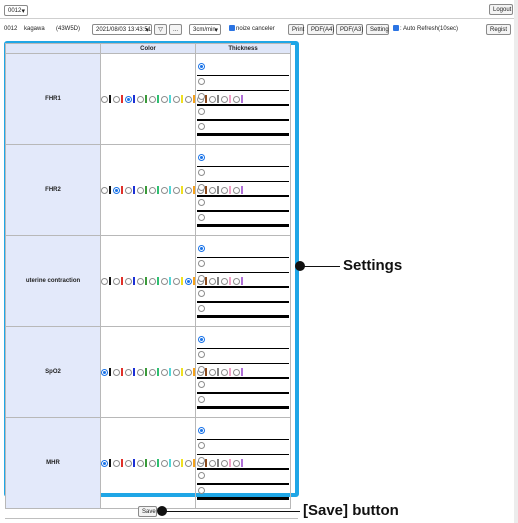 The image size is (518, 523). Describe the element at coordinates (425, 29) in the screenshot. I see `auto-refresh-toggle: : Auto Refresh(10sec)` at that location.